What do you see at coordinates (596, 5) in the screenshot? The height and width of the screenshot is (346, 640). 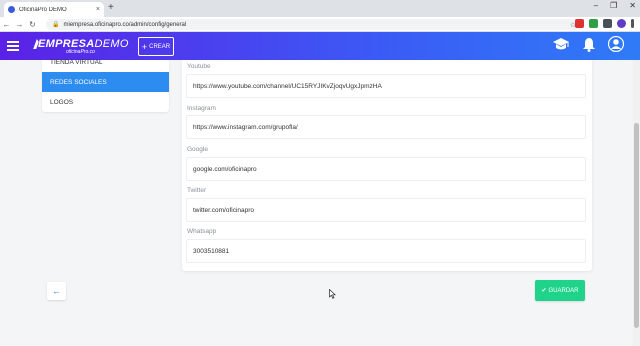 I see `minimize-button: –` at bounding box center [596, 5].